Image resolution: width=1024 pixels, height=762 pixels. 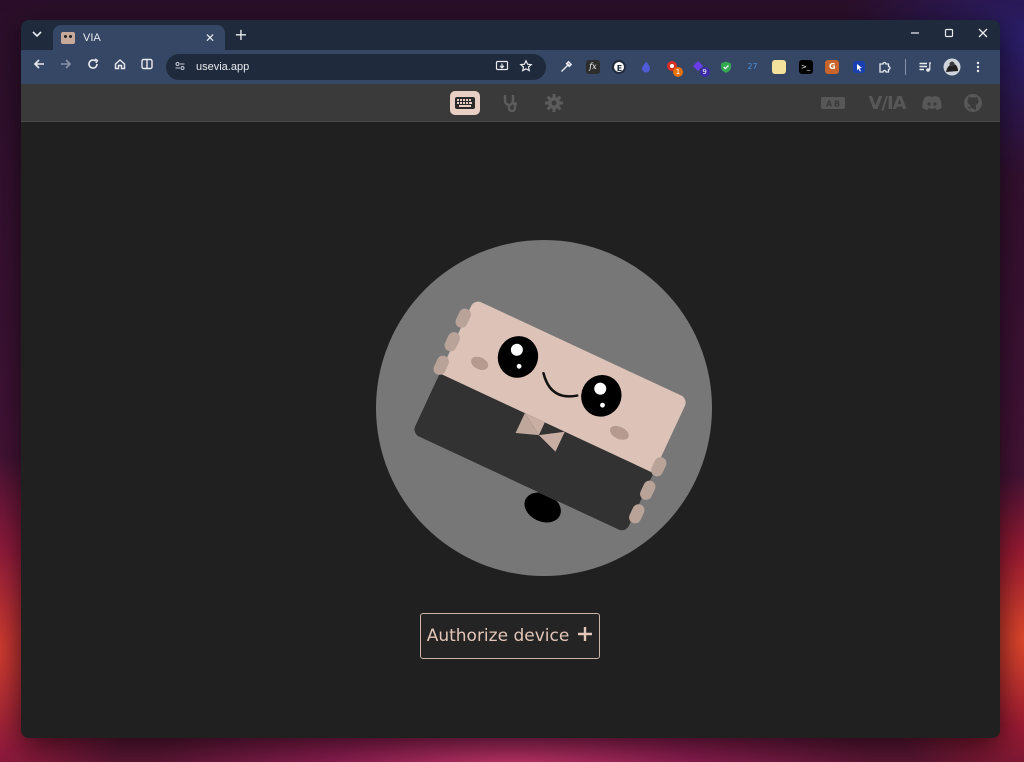 I want to click on fx-label: fx, so click(x=592, y=67).